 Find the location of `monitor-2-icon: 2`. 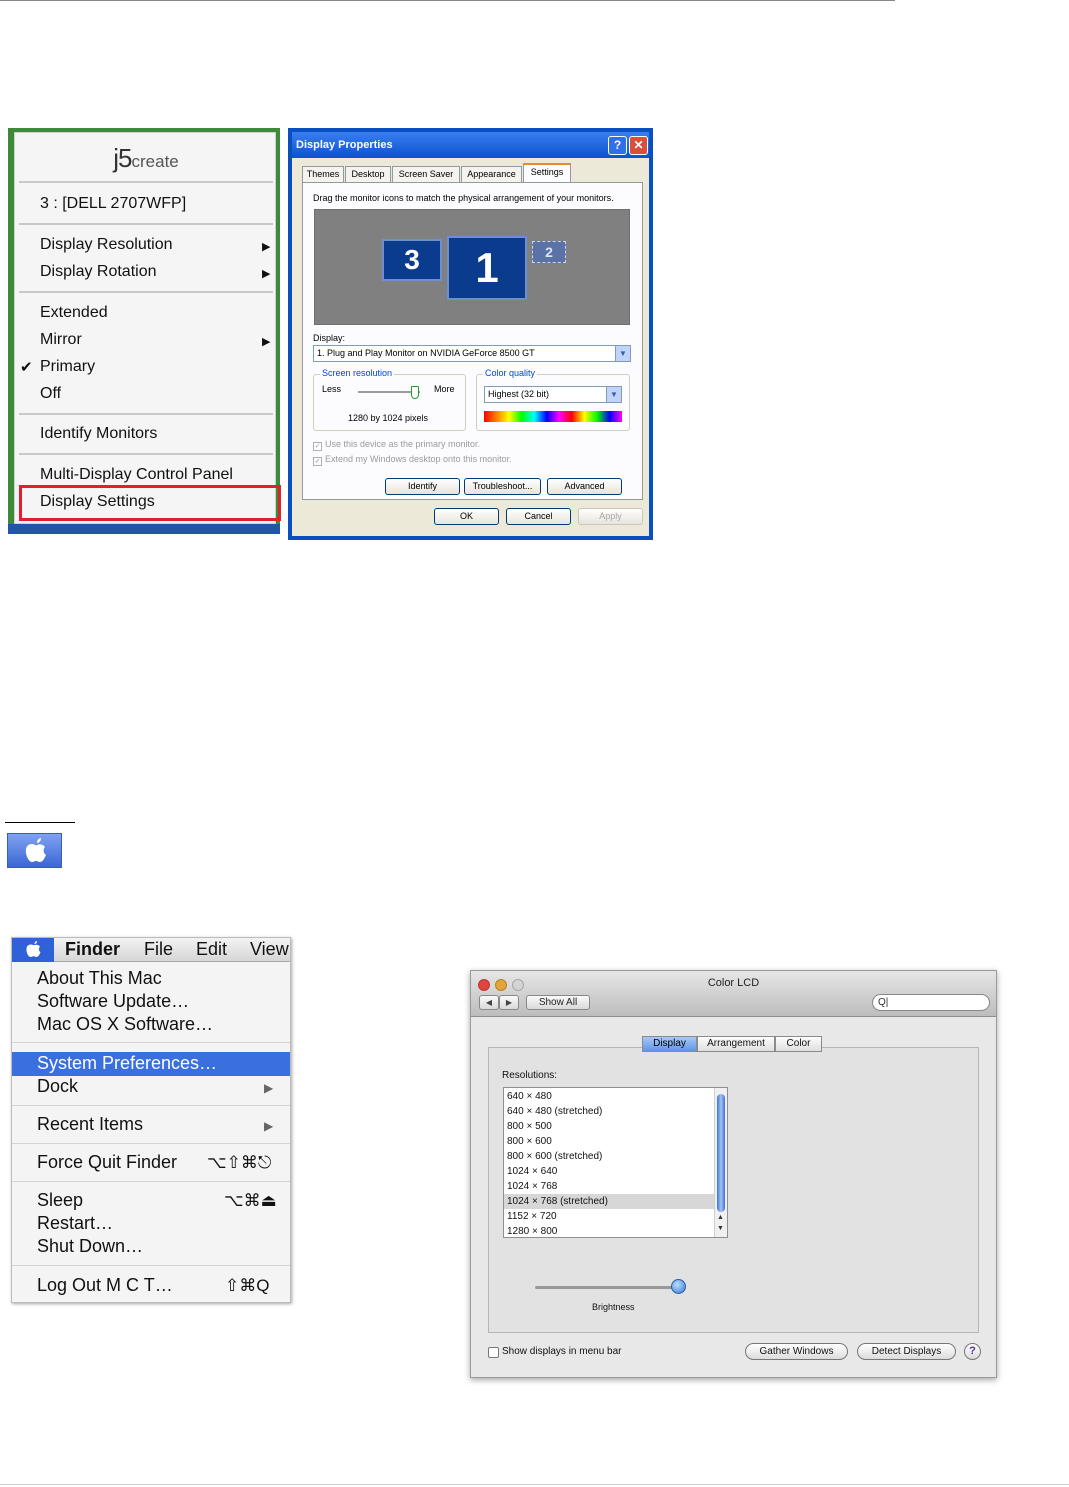

monitor-2-icon: 2 is located at coordinates (549, 252).